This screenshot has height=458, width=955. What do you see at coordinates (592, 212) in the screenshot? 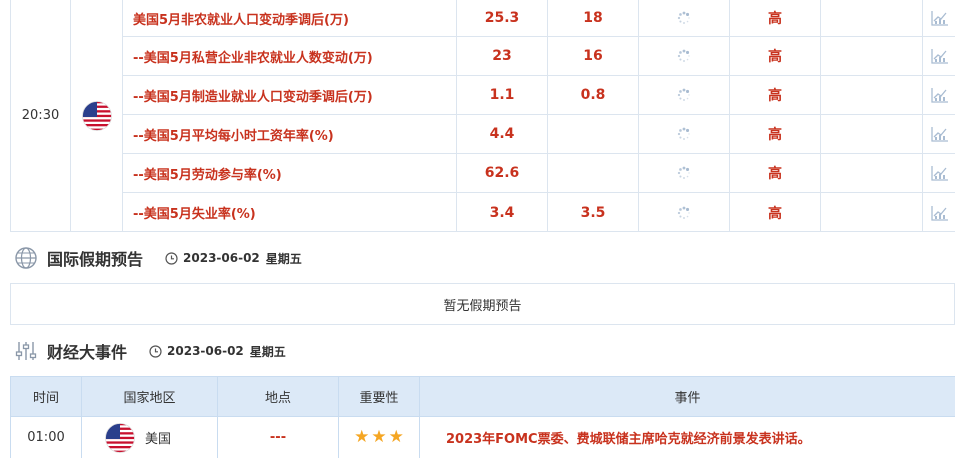
I see `expected-value: 3.5` at bounding box center [592, 212].